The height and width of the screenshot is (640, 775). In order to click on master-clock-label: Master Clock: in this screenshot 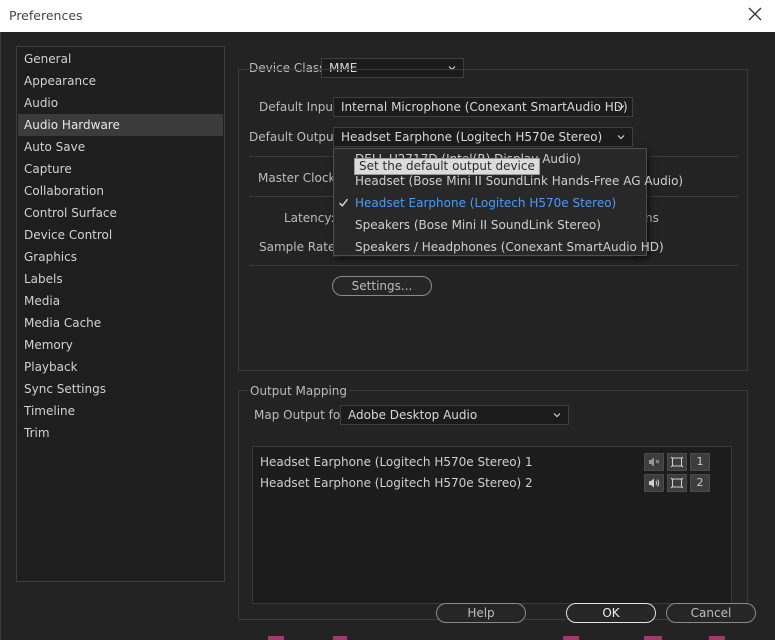, I will do `click(299, 178)`.